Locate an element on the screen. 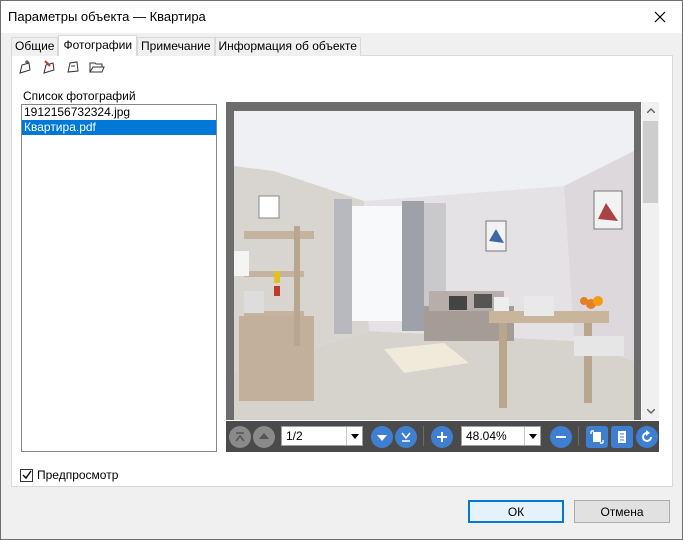  window-title: Параметры объекта — Квартира is located at coordinates (107, 16).